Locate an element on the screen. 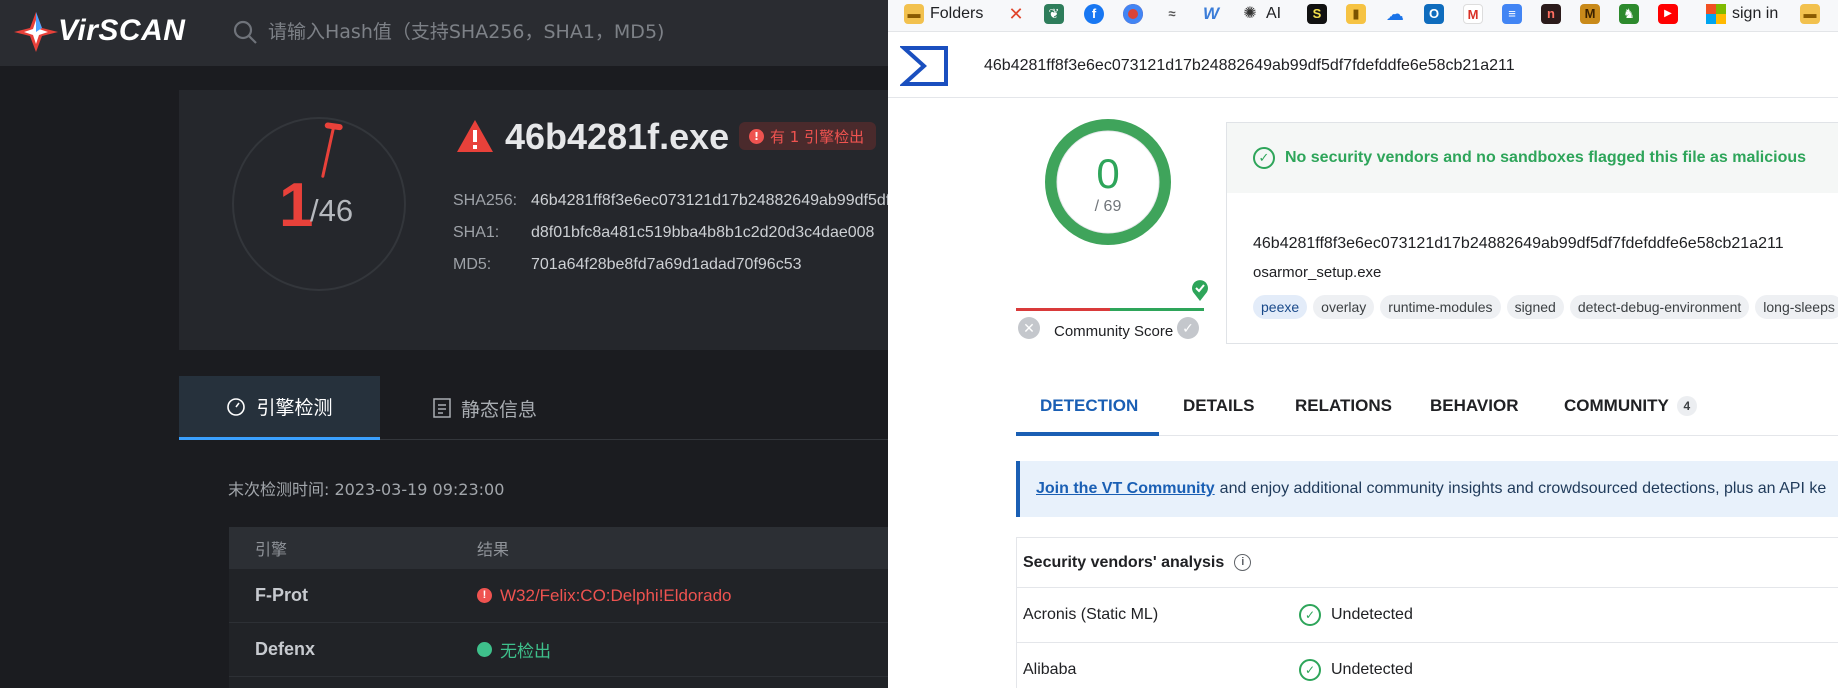  bookmark-folders: ▬ Folders is located at coordinates (943, 14).